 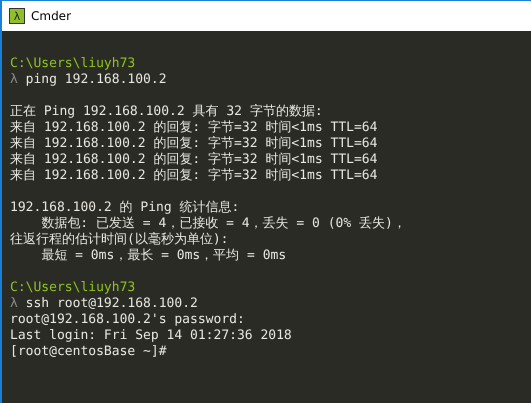 I want to click on output-line: 192.168.100.2 的 Ping 统计信息:, so click(x=125, y=208).